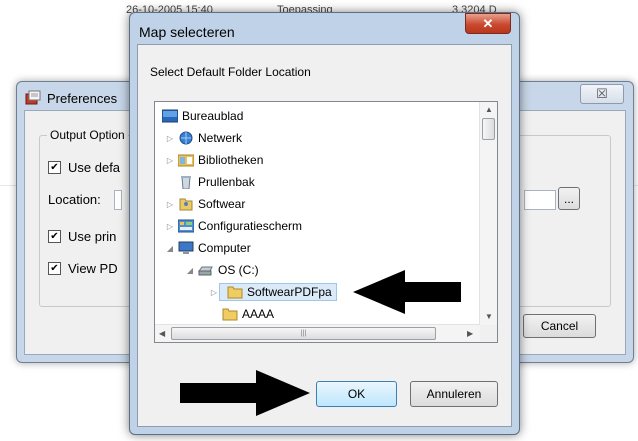  I want to click on background-divider, so click(8, 185).